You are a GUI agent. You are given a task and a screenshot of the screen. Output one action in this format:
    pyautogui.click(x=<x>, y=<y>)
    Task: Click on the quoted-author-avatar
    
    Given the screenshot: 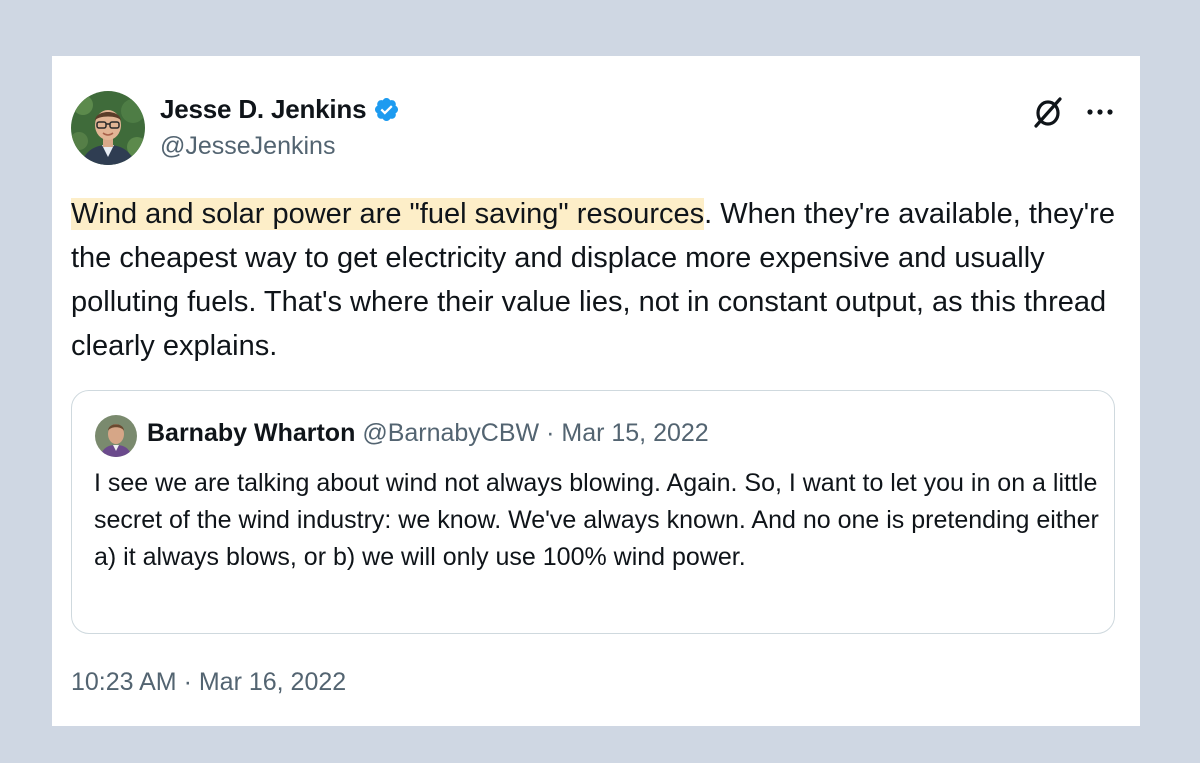 What is the action you would take?
    pyautogui.click(x=116, y=436)
    